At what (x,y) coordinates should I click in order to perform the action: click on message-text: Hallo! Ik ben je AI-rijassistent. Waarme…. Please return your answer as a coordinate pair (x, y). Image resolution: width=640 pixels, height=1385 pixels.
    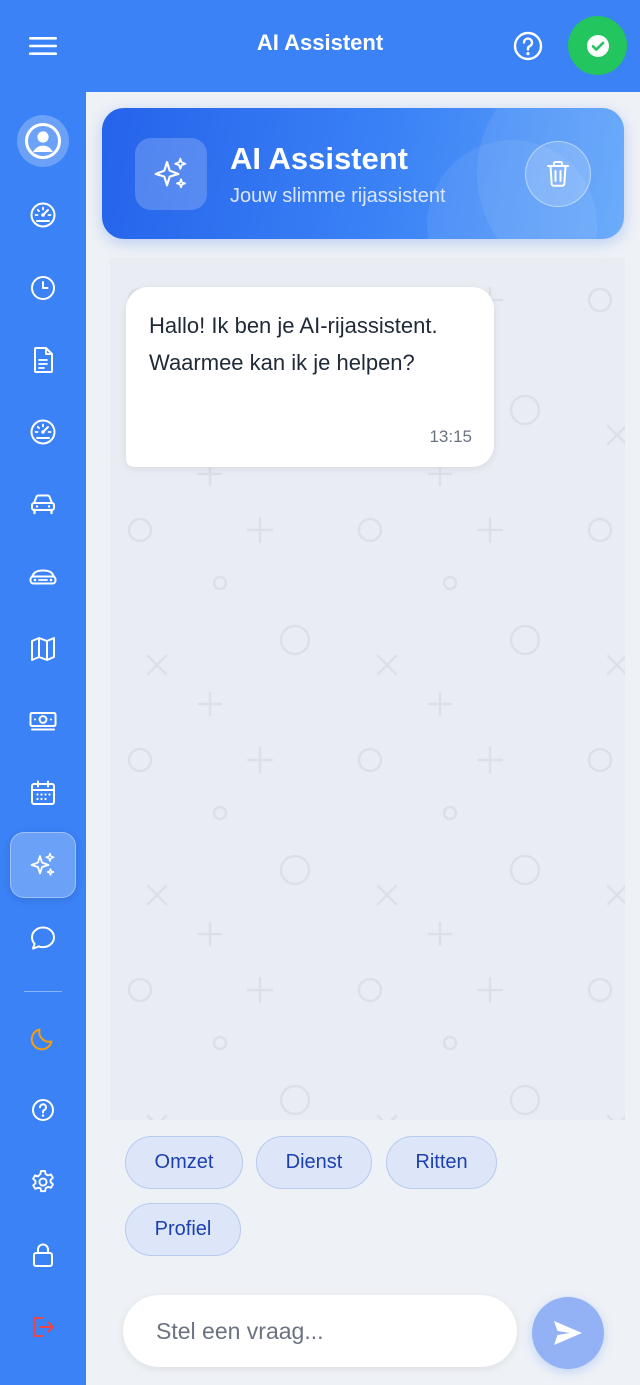
    Looking at the image, I should click on (293, 344).